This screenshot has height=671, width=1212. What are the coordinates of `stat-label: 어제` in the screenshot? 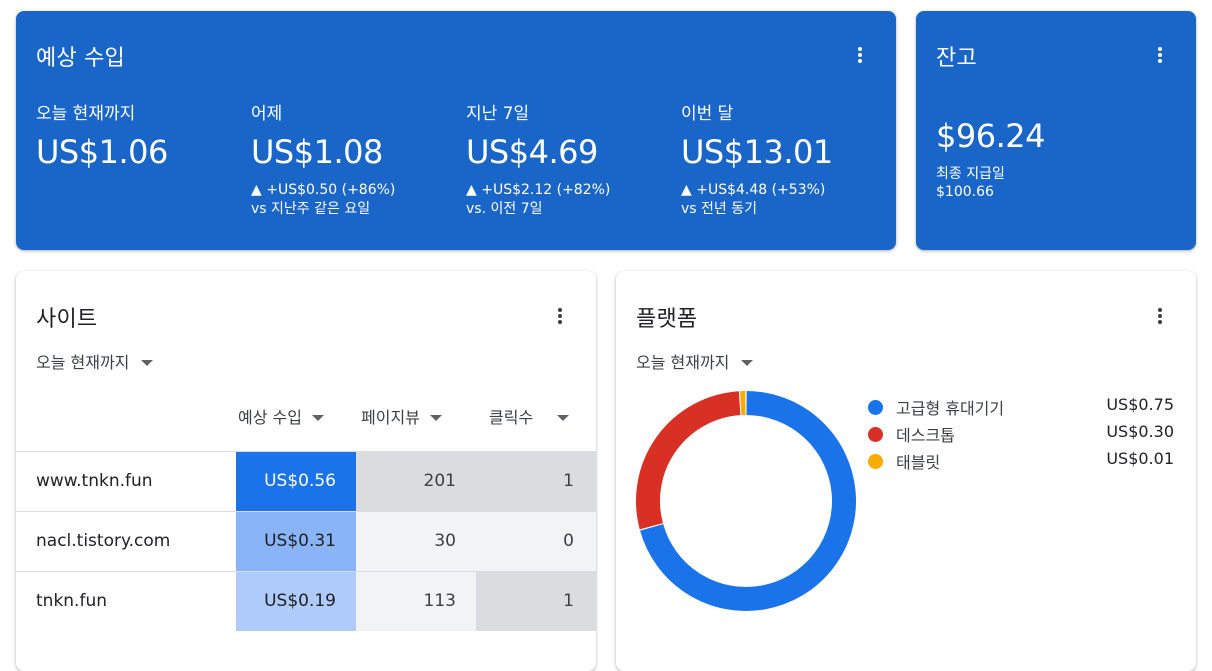 It's located at (323, 111).